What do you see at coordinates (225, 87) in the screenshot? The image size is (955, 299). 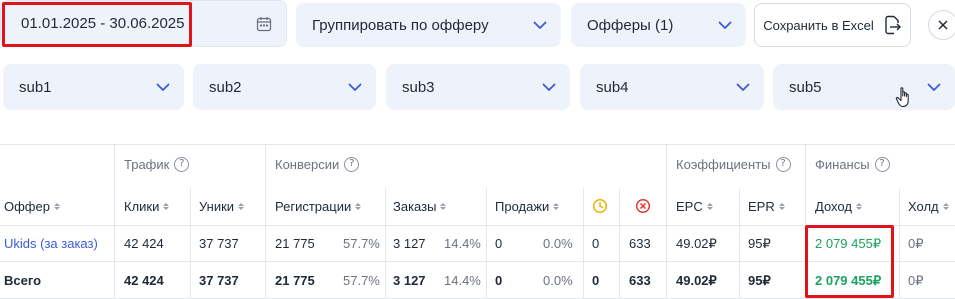 I see `sub2-label: sub2` at bounding box center [225, 87].